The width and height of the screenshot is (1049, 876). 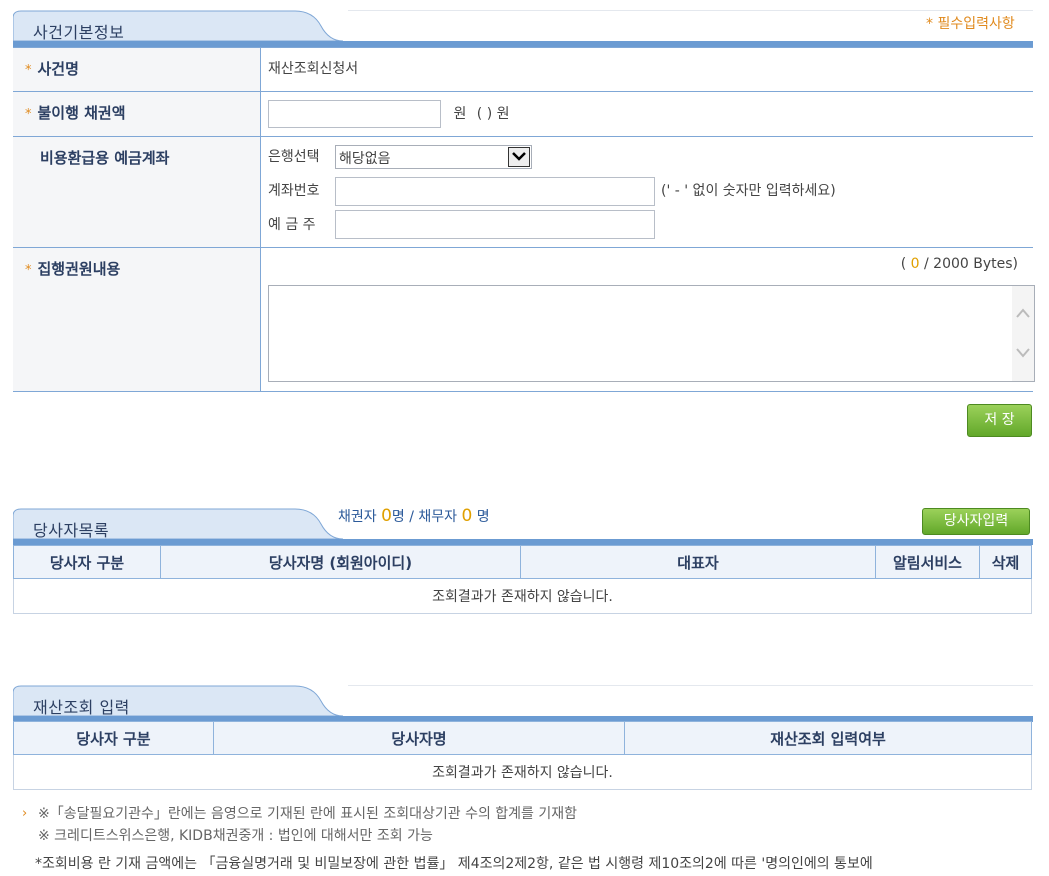 I want to click on chevron-up-icon, so click(x=1023, y=313).